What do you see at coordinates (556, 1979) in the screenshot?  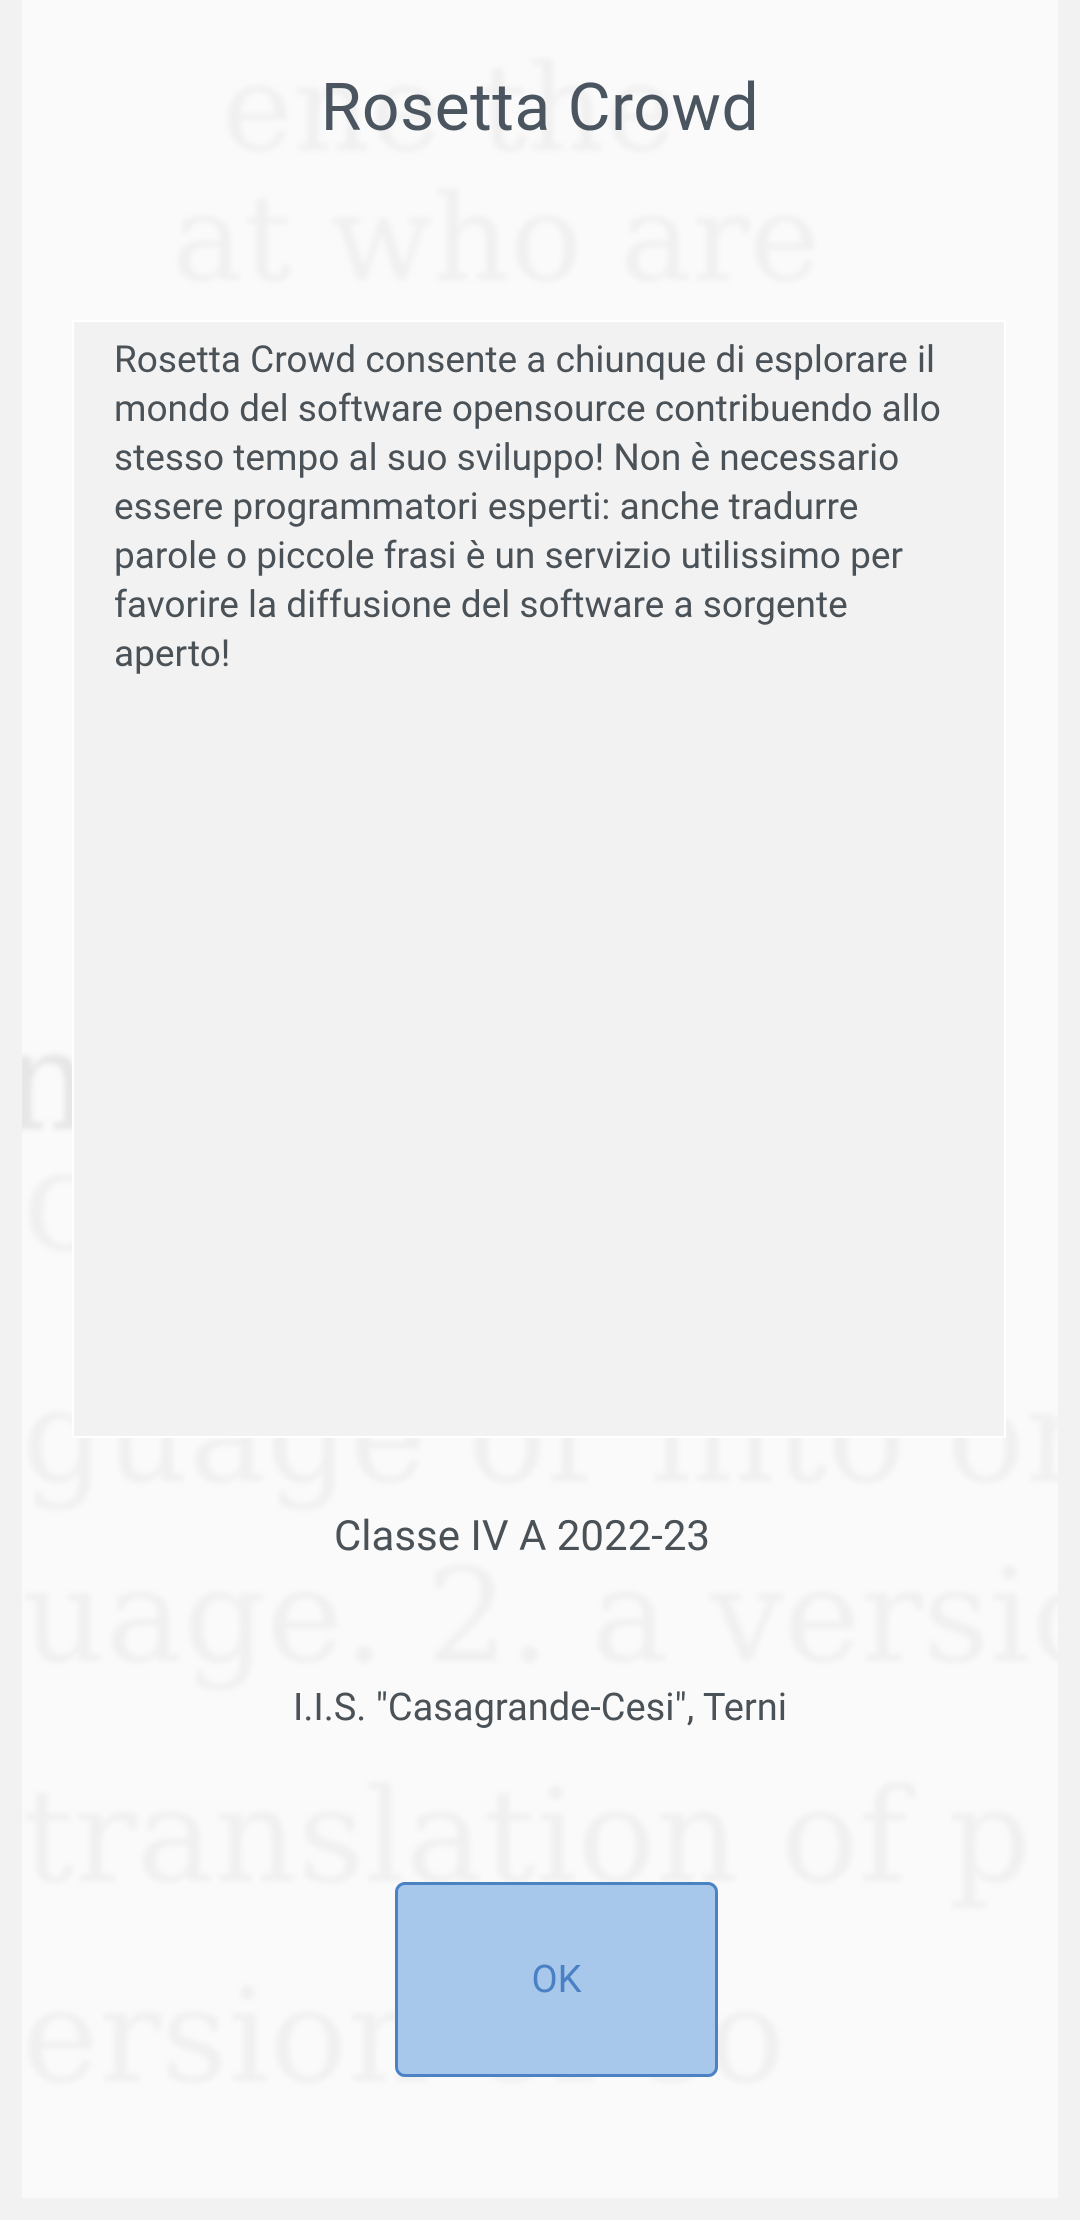 I see `ok-button: OK` at bounding box center [556, 1979].